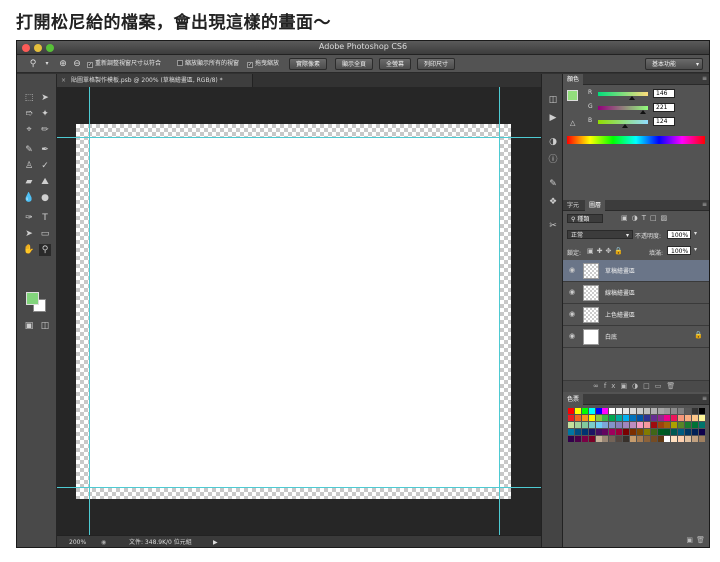 This screenshot has width=720, height=562. Describe the element at coordinates (29, 150) in the screenshot. I see `healing-brush-tool-icon: ✎` at that location.